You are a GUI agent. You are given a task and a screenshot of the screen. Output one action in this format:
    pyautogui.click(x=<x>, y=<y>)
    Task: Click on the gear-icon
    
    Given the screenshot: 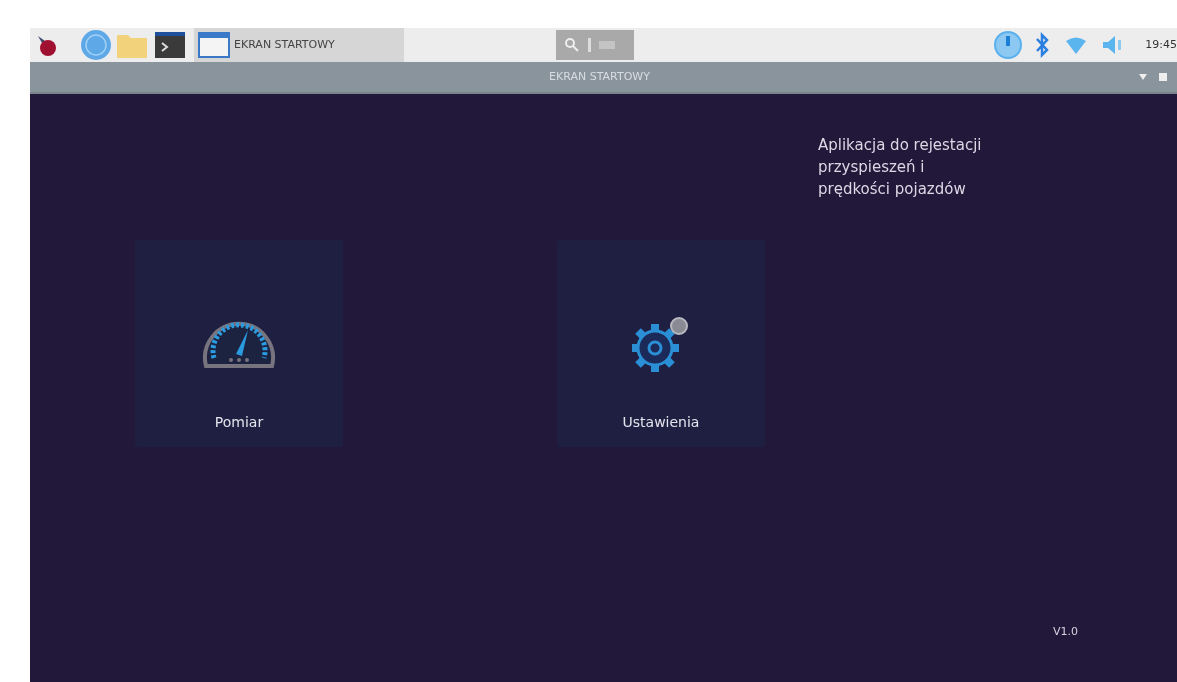 What is the action you would take?
    pyautogui.click(x=661, y=344)
    